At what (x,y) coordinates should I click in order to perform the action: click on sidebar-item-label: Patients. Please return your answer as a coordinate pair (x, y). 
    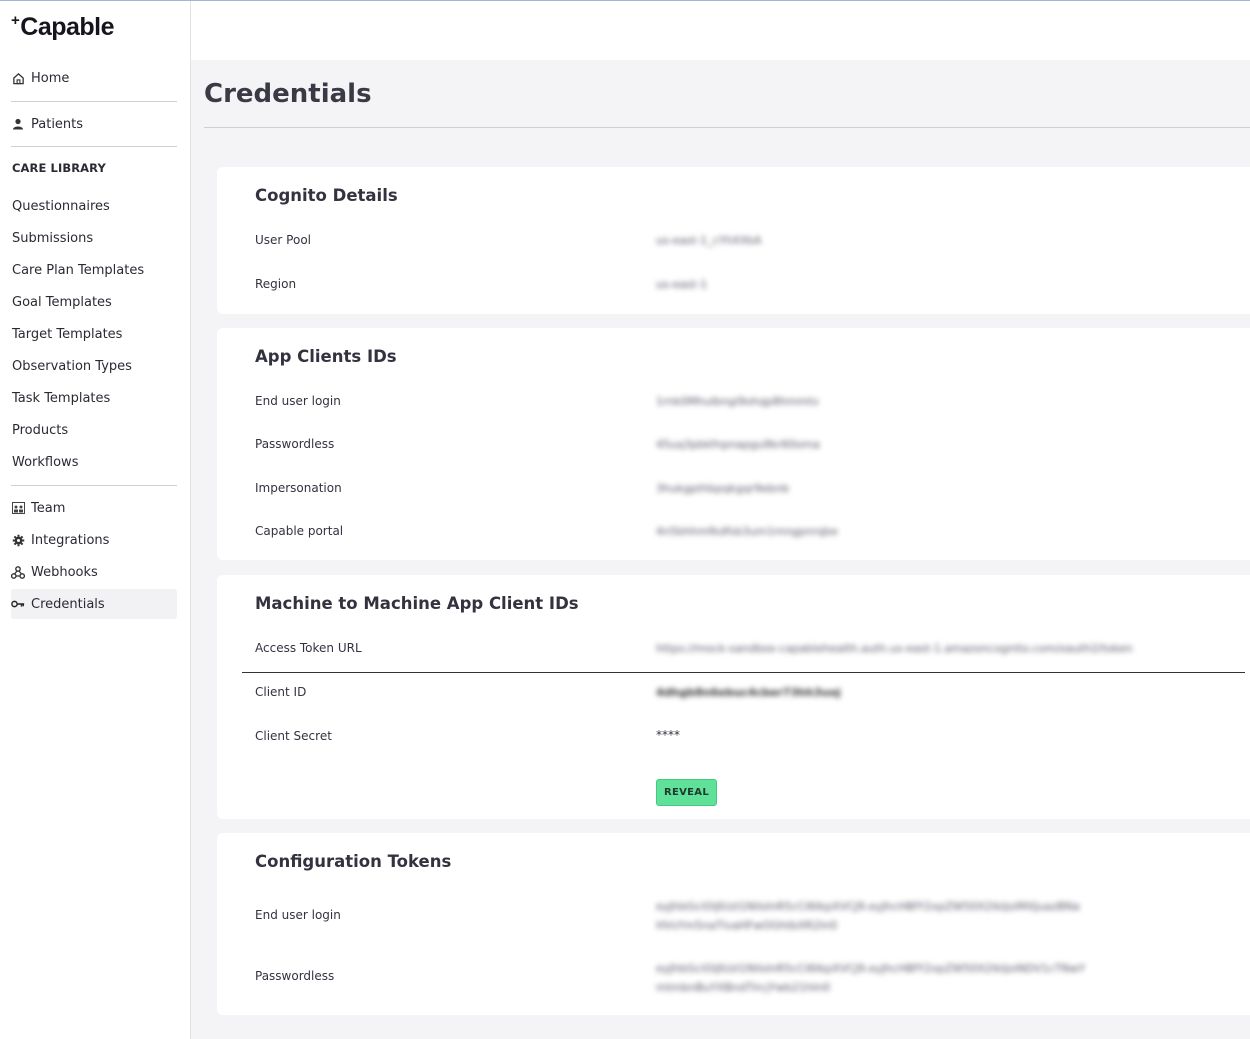
    Looking at the image, I should click on (57, 124).